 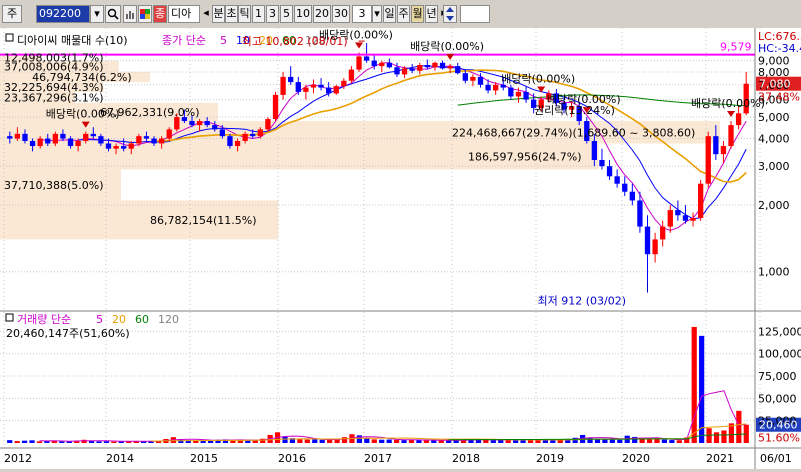 I want to click on x-axis-label: 2017, so click(x=378, y=458).